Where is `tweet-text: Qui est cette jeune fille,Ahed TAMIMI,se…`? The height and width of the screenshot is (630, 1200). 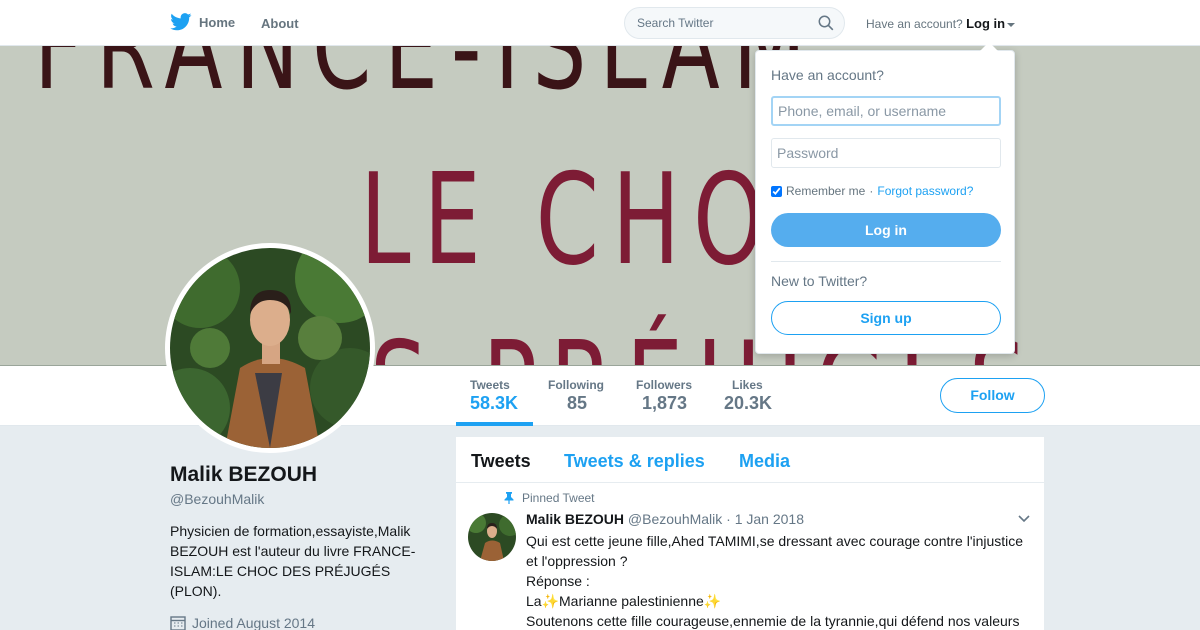
tweet-text: Qui est cette jeune fille,Ahed TAMIMI,se… is located at coordinates (778, 580).